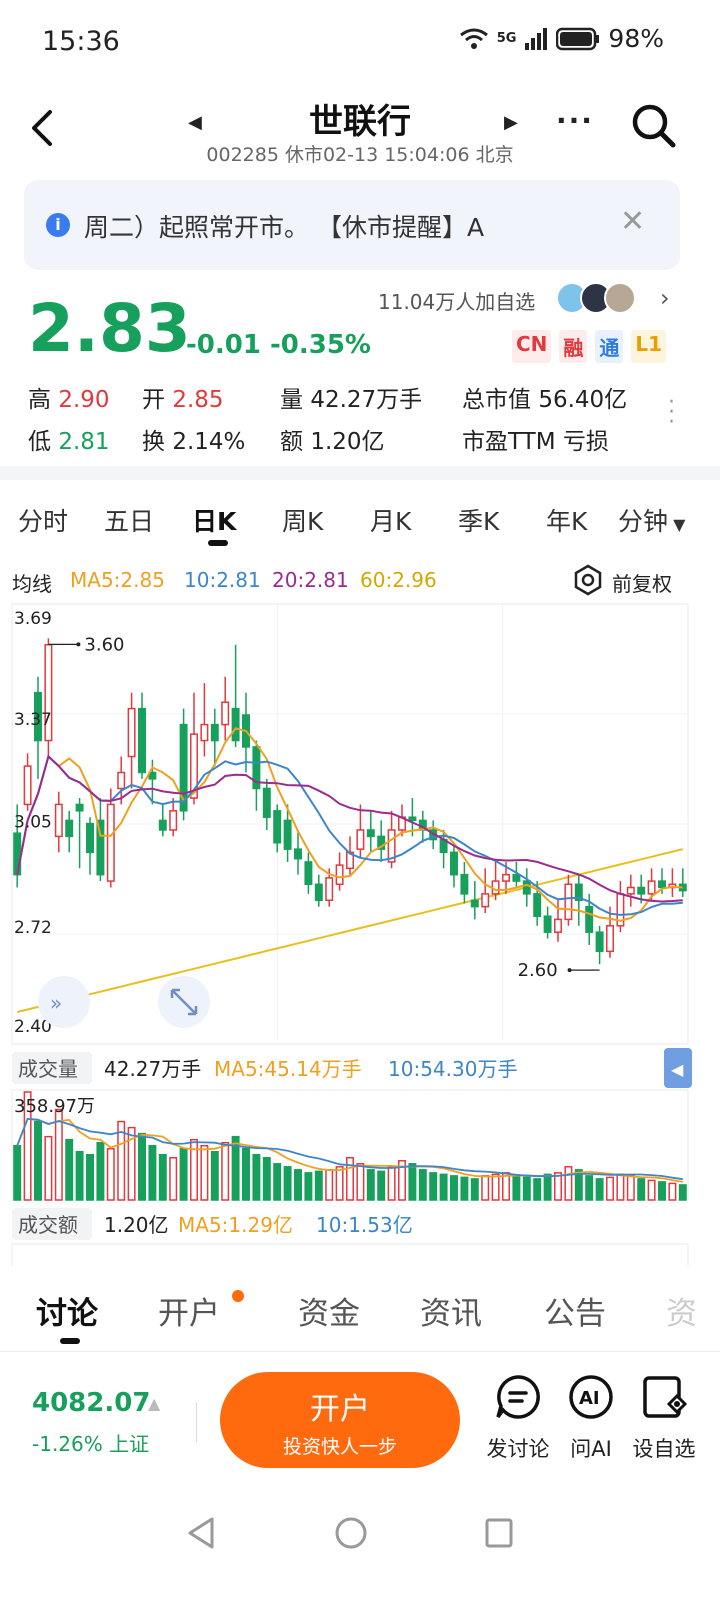  What do you see at coordinates (90, 1442) in the screenshot?
I see `index-change: -1.26% 上证` at bounding box center [90, 1442].